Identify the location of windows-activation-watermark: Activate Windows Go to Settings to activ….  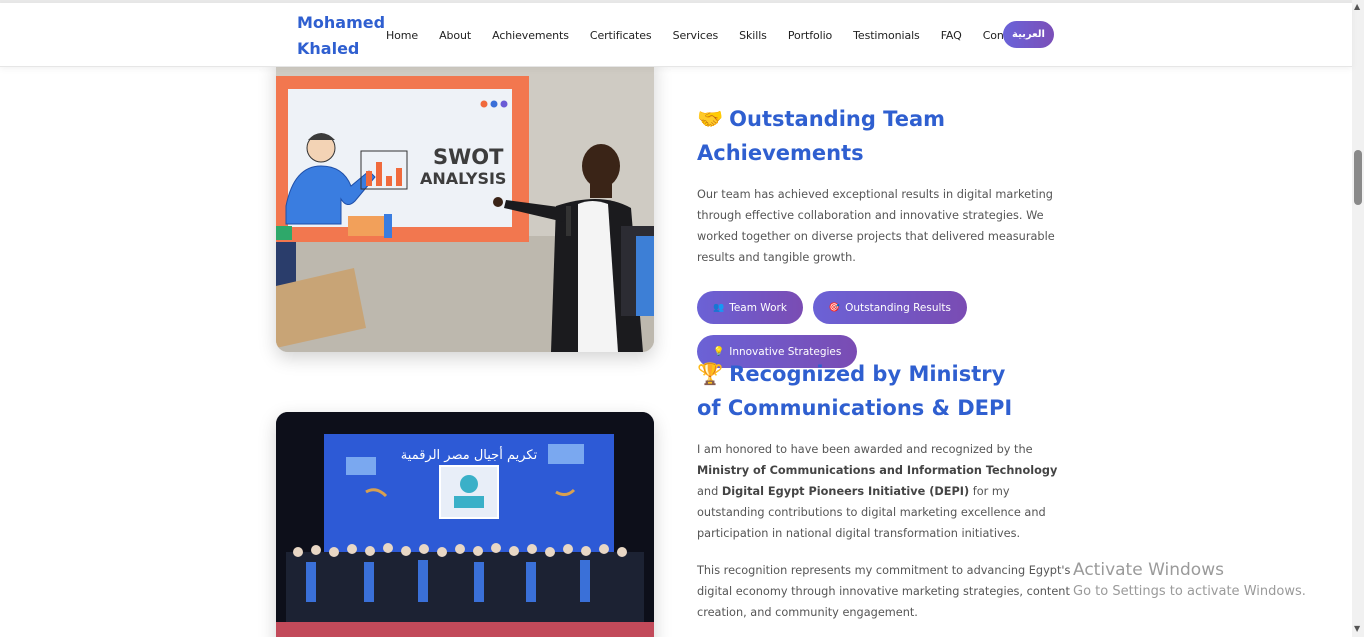
(1189, 581).